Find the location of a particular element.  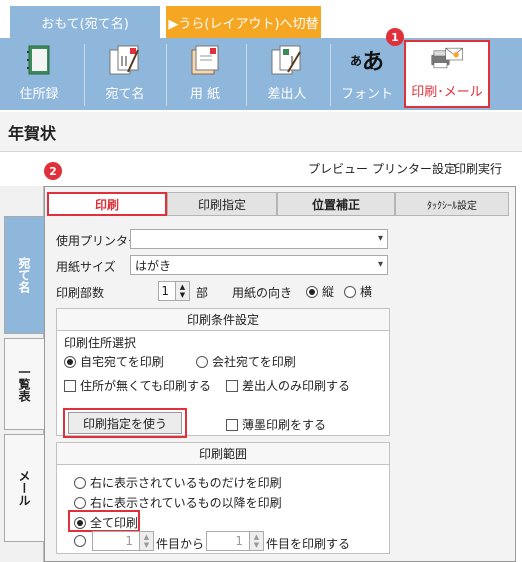

toolbar-address-book-button: 住所録 is located at coordinates (39, 74).